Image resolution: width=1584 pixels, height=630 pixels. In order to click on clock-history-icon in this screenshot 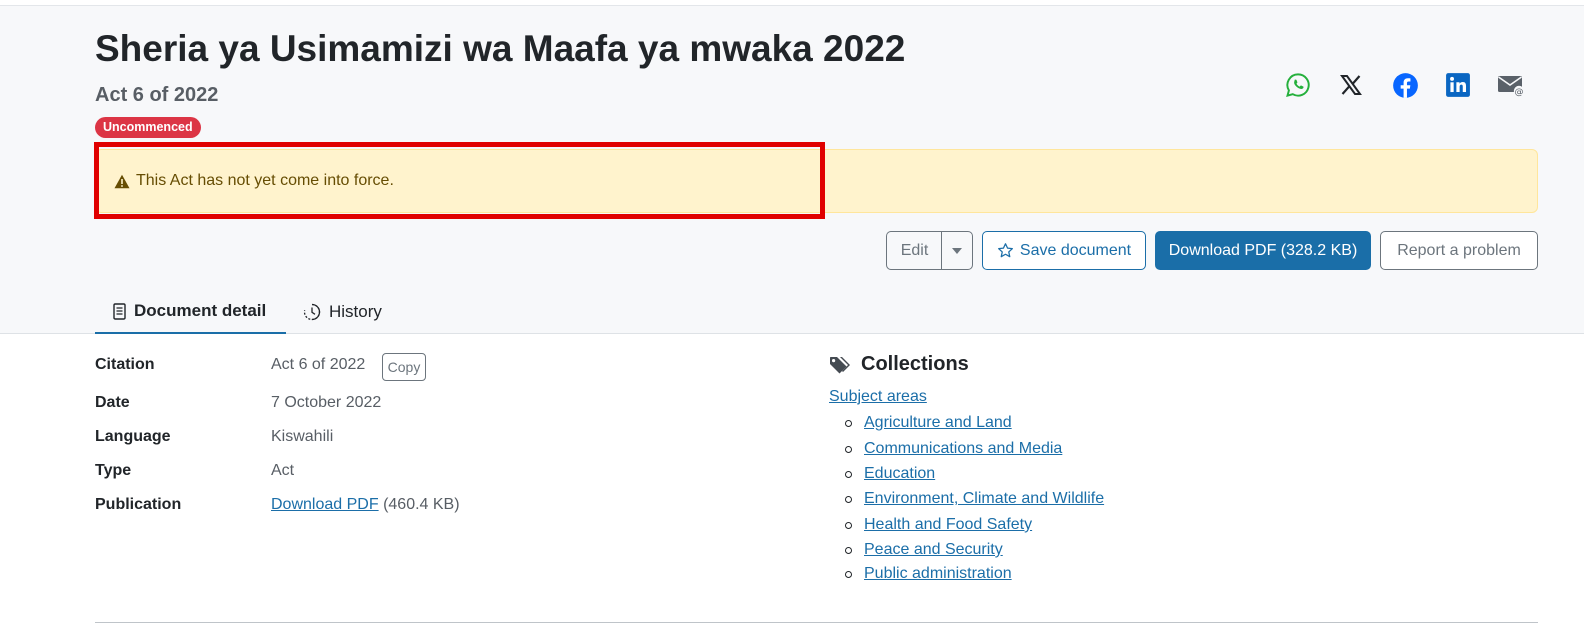, I will do `click(312, 312)`.